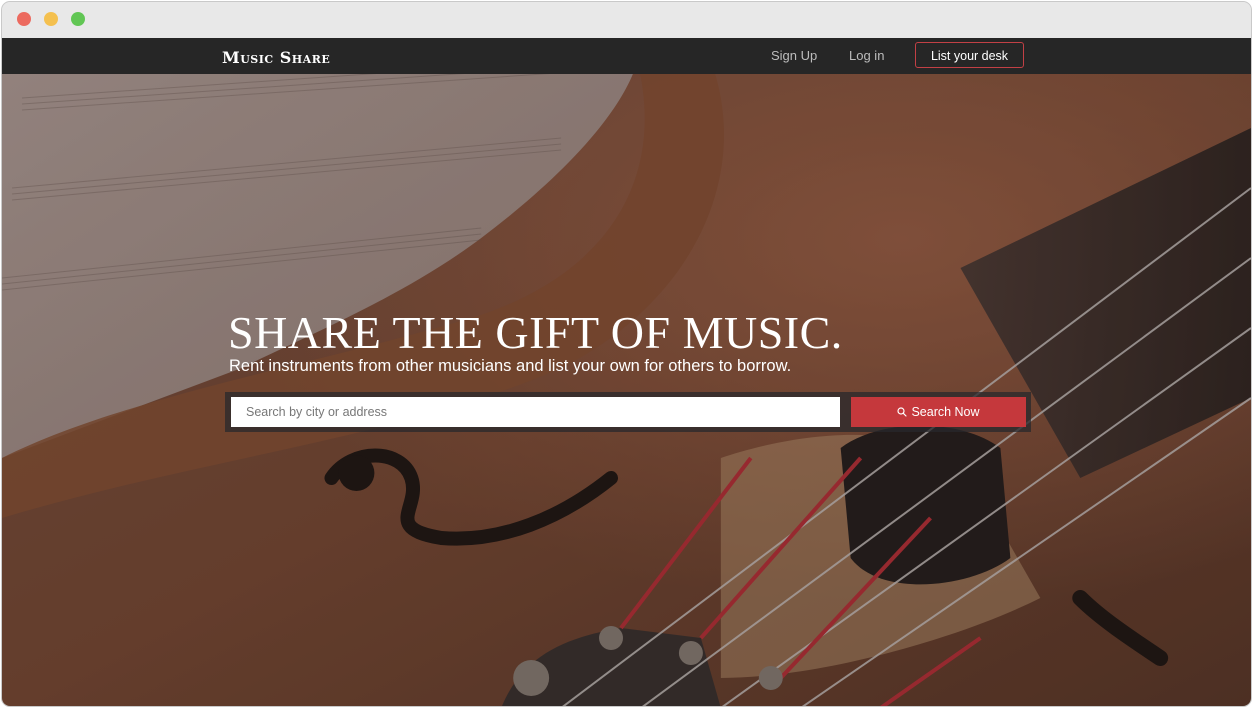 This screenshot has height=708, width=1253. What do you see at coordinates (24, 19) in the screenshot?
I see `close-window-button` at bounding box center [24, 19].